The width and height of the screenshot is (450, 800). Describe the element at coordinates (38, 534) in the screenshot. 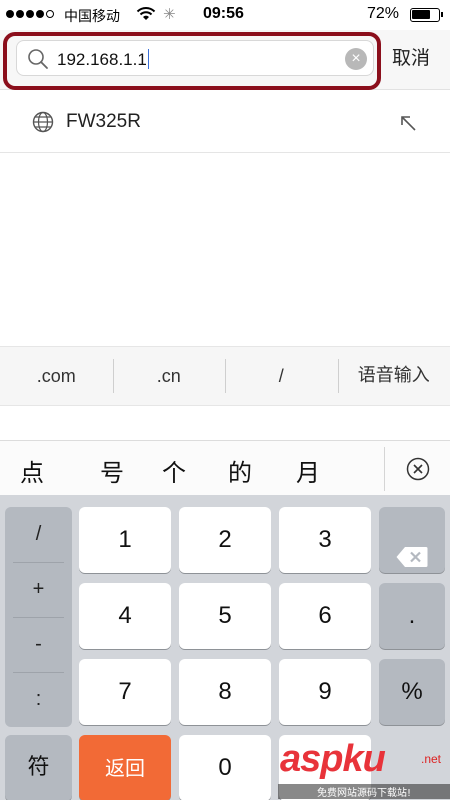

I see `key-slash: /` at that location.